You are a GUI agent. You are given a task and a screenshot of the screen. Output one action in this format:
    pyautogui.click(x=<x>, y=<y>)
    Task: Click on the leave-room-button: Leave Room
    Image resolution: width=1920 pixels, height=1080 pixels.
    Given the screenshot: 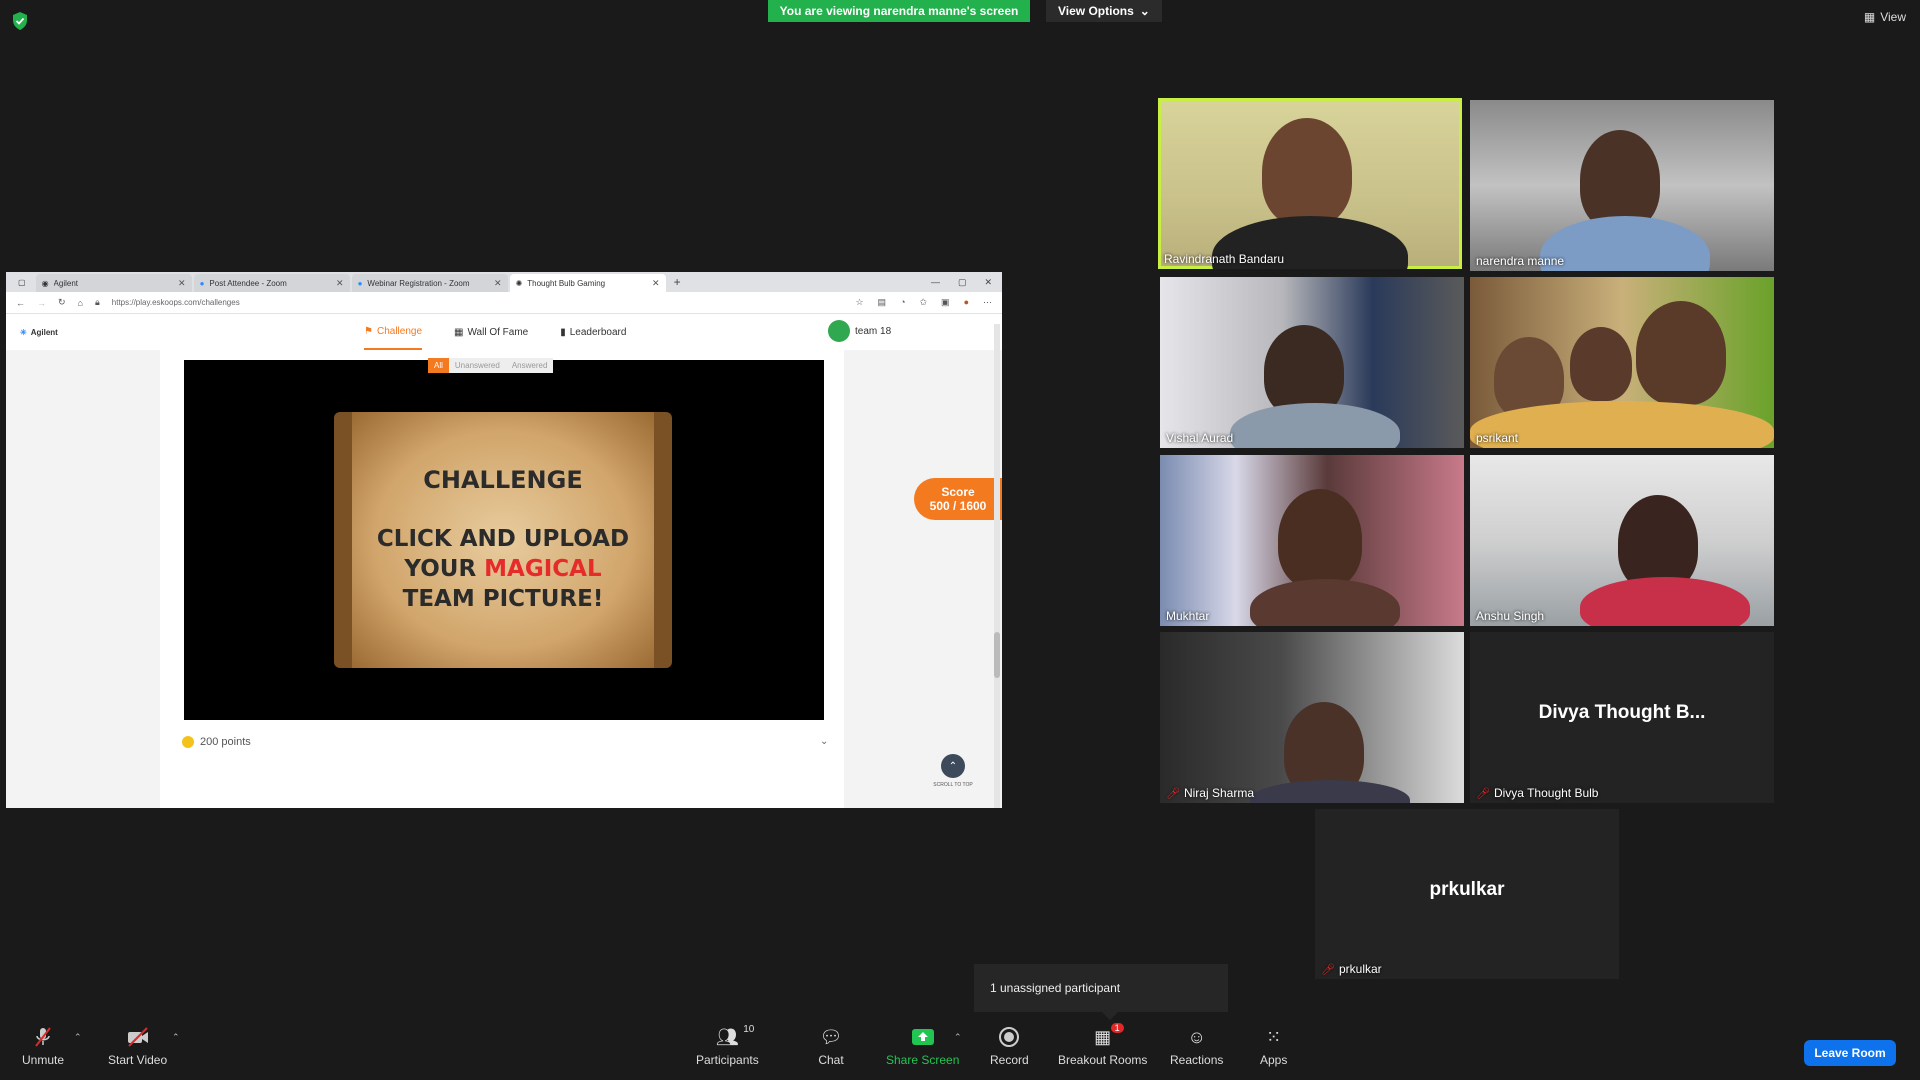 What is the action you would take?
    pyautogui.click(x=1850, y=1053)
    